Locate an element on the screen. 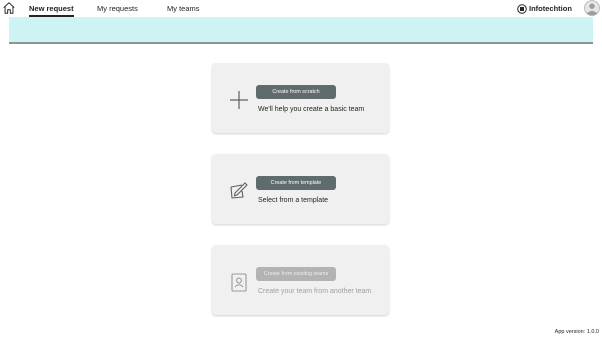 The height and width of the screenshot is (338, 602). card-description: We'll help you create a basic team is located at coordinates (311, 109).